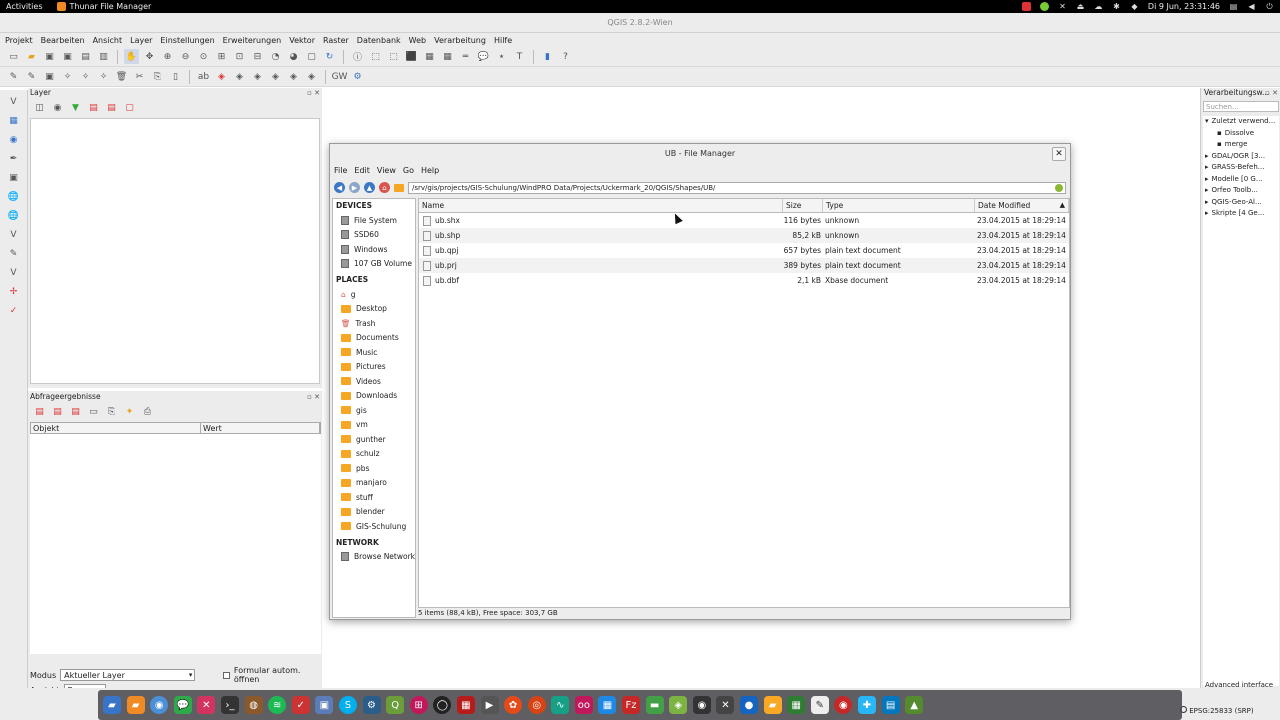  I want to click on copy-icon: ⎘, so click(111, 411).